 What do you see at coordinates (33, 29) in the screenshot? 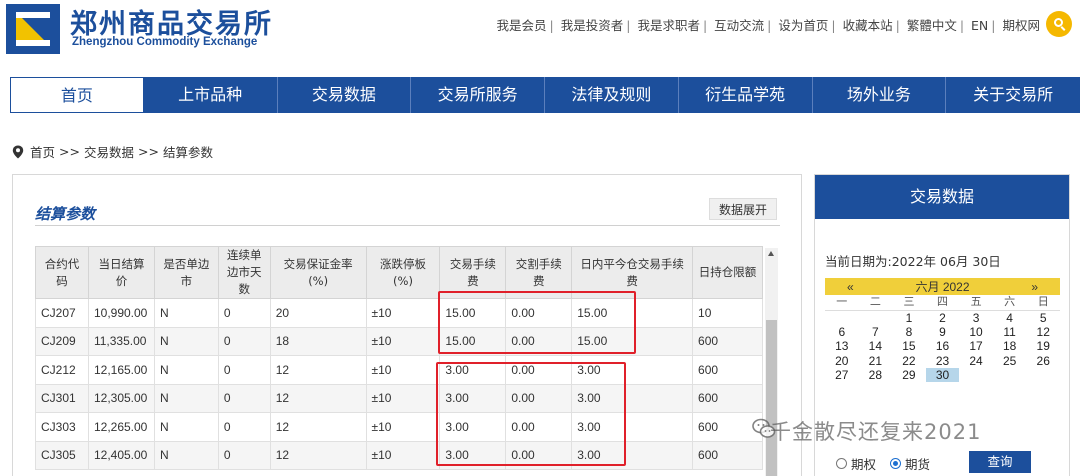
I see `logo-icon` at bounding box center [33, 29].